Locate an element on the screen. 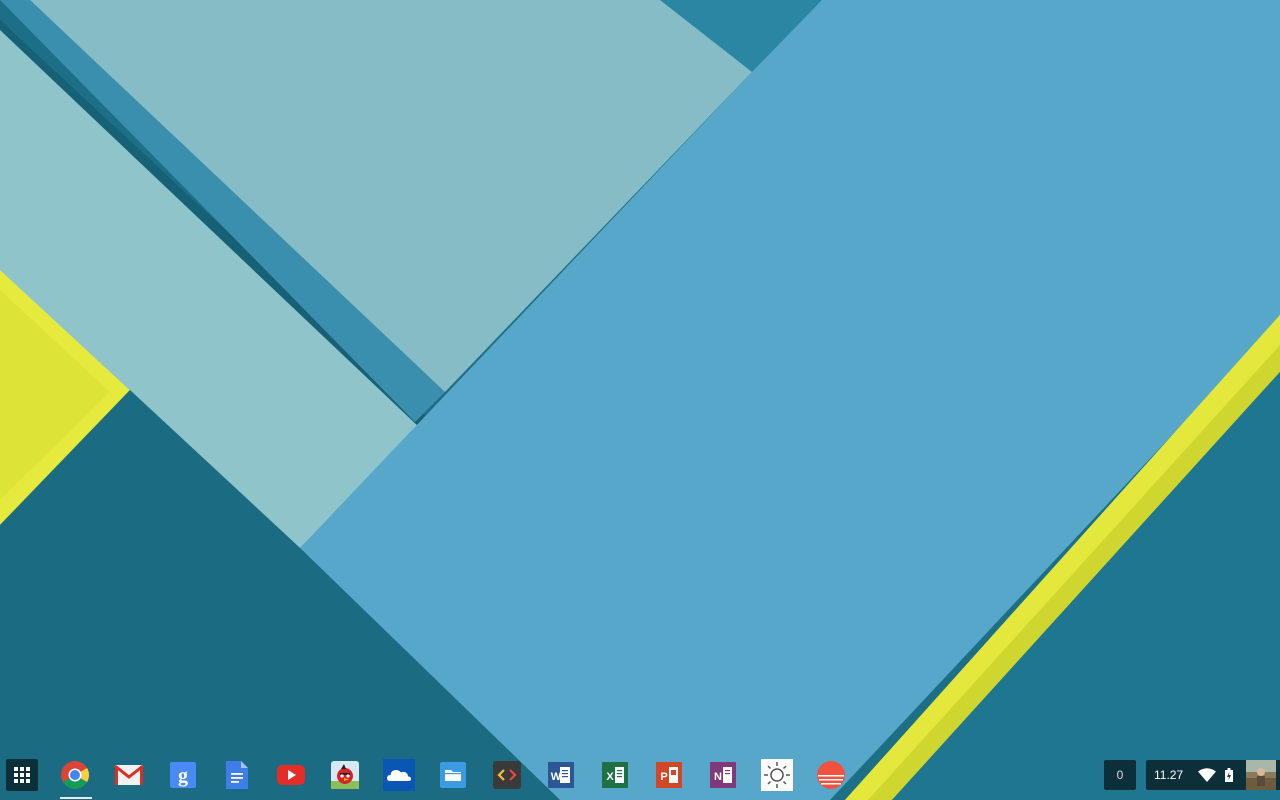 Image resolution: width=1280 pixels, height=800 pixels. sunrise-icon is located at coordinates (831, 775).